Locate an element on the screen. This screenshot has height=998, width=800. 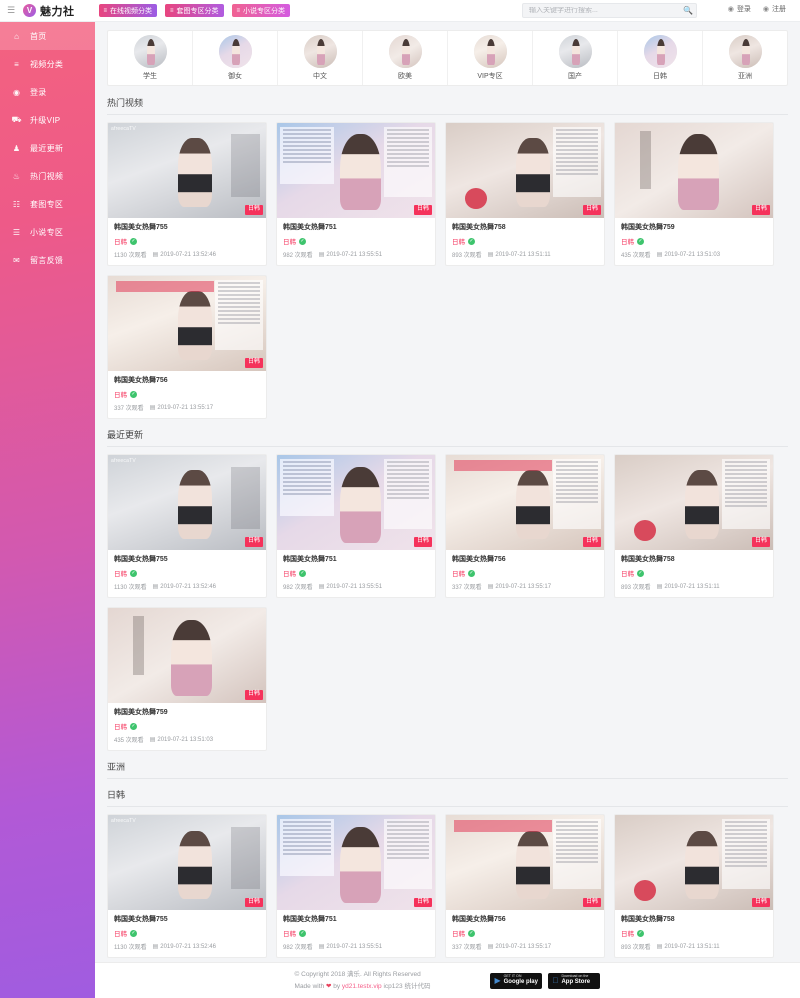
category-item-6: 国产 is located at coordinates (575, 58).